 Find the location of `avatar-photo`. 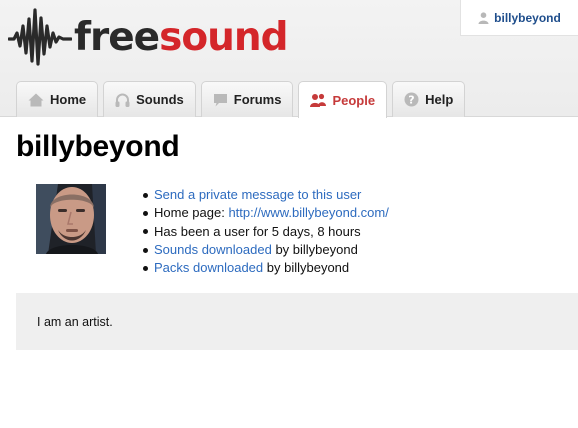

avatar-photo is located at coordinates (71, 219).